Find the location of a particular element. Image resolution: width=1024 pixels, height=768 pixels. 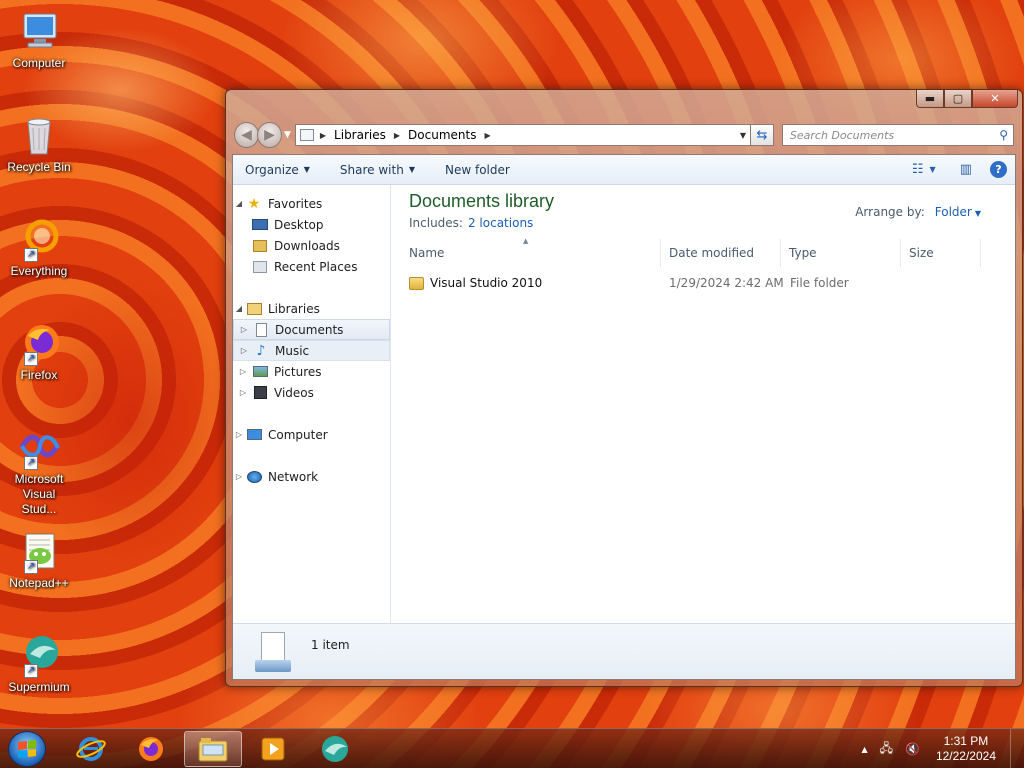

forward-button: ▶ is located at coordinates (269, 135).